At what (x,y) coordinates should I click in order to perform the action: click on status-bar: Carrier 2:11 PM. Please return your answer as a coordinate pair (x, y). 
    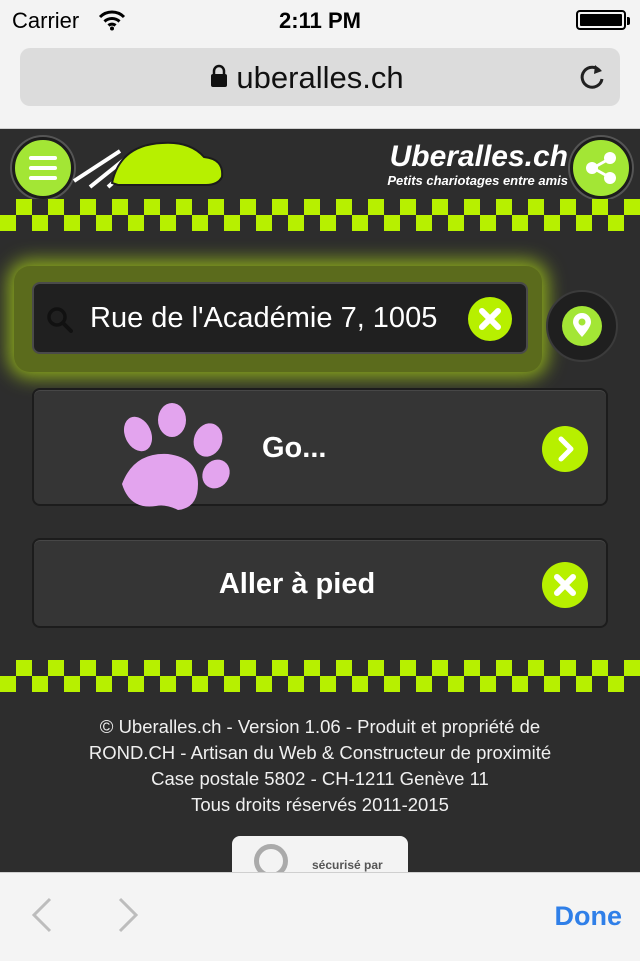
    Looking at the image, I should click on (320, 20).